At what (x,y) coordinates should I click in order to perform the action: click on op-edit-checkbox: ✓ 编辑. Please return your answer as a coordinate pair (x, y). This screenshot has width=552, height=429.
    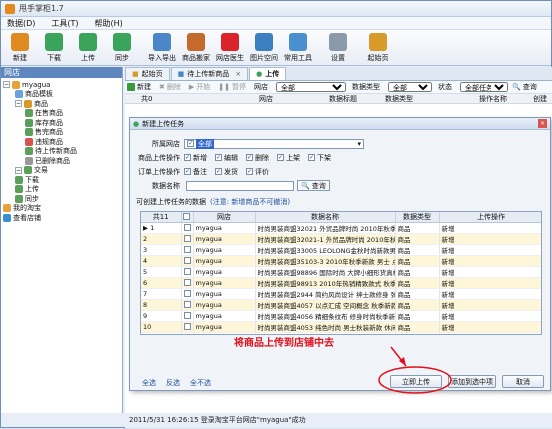
    Looking at the image, I should click on (226, 158).